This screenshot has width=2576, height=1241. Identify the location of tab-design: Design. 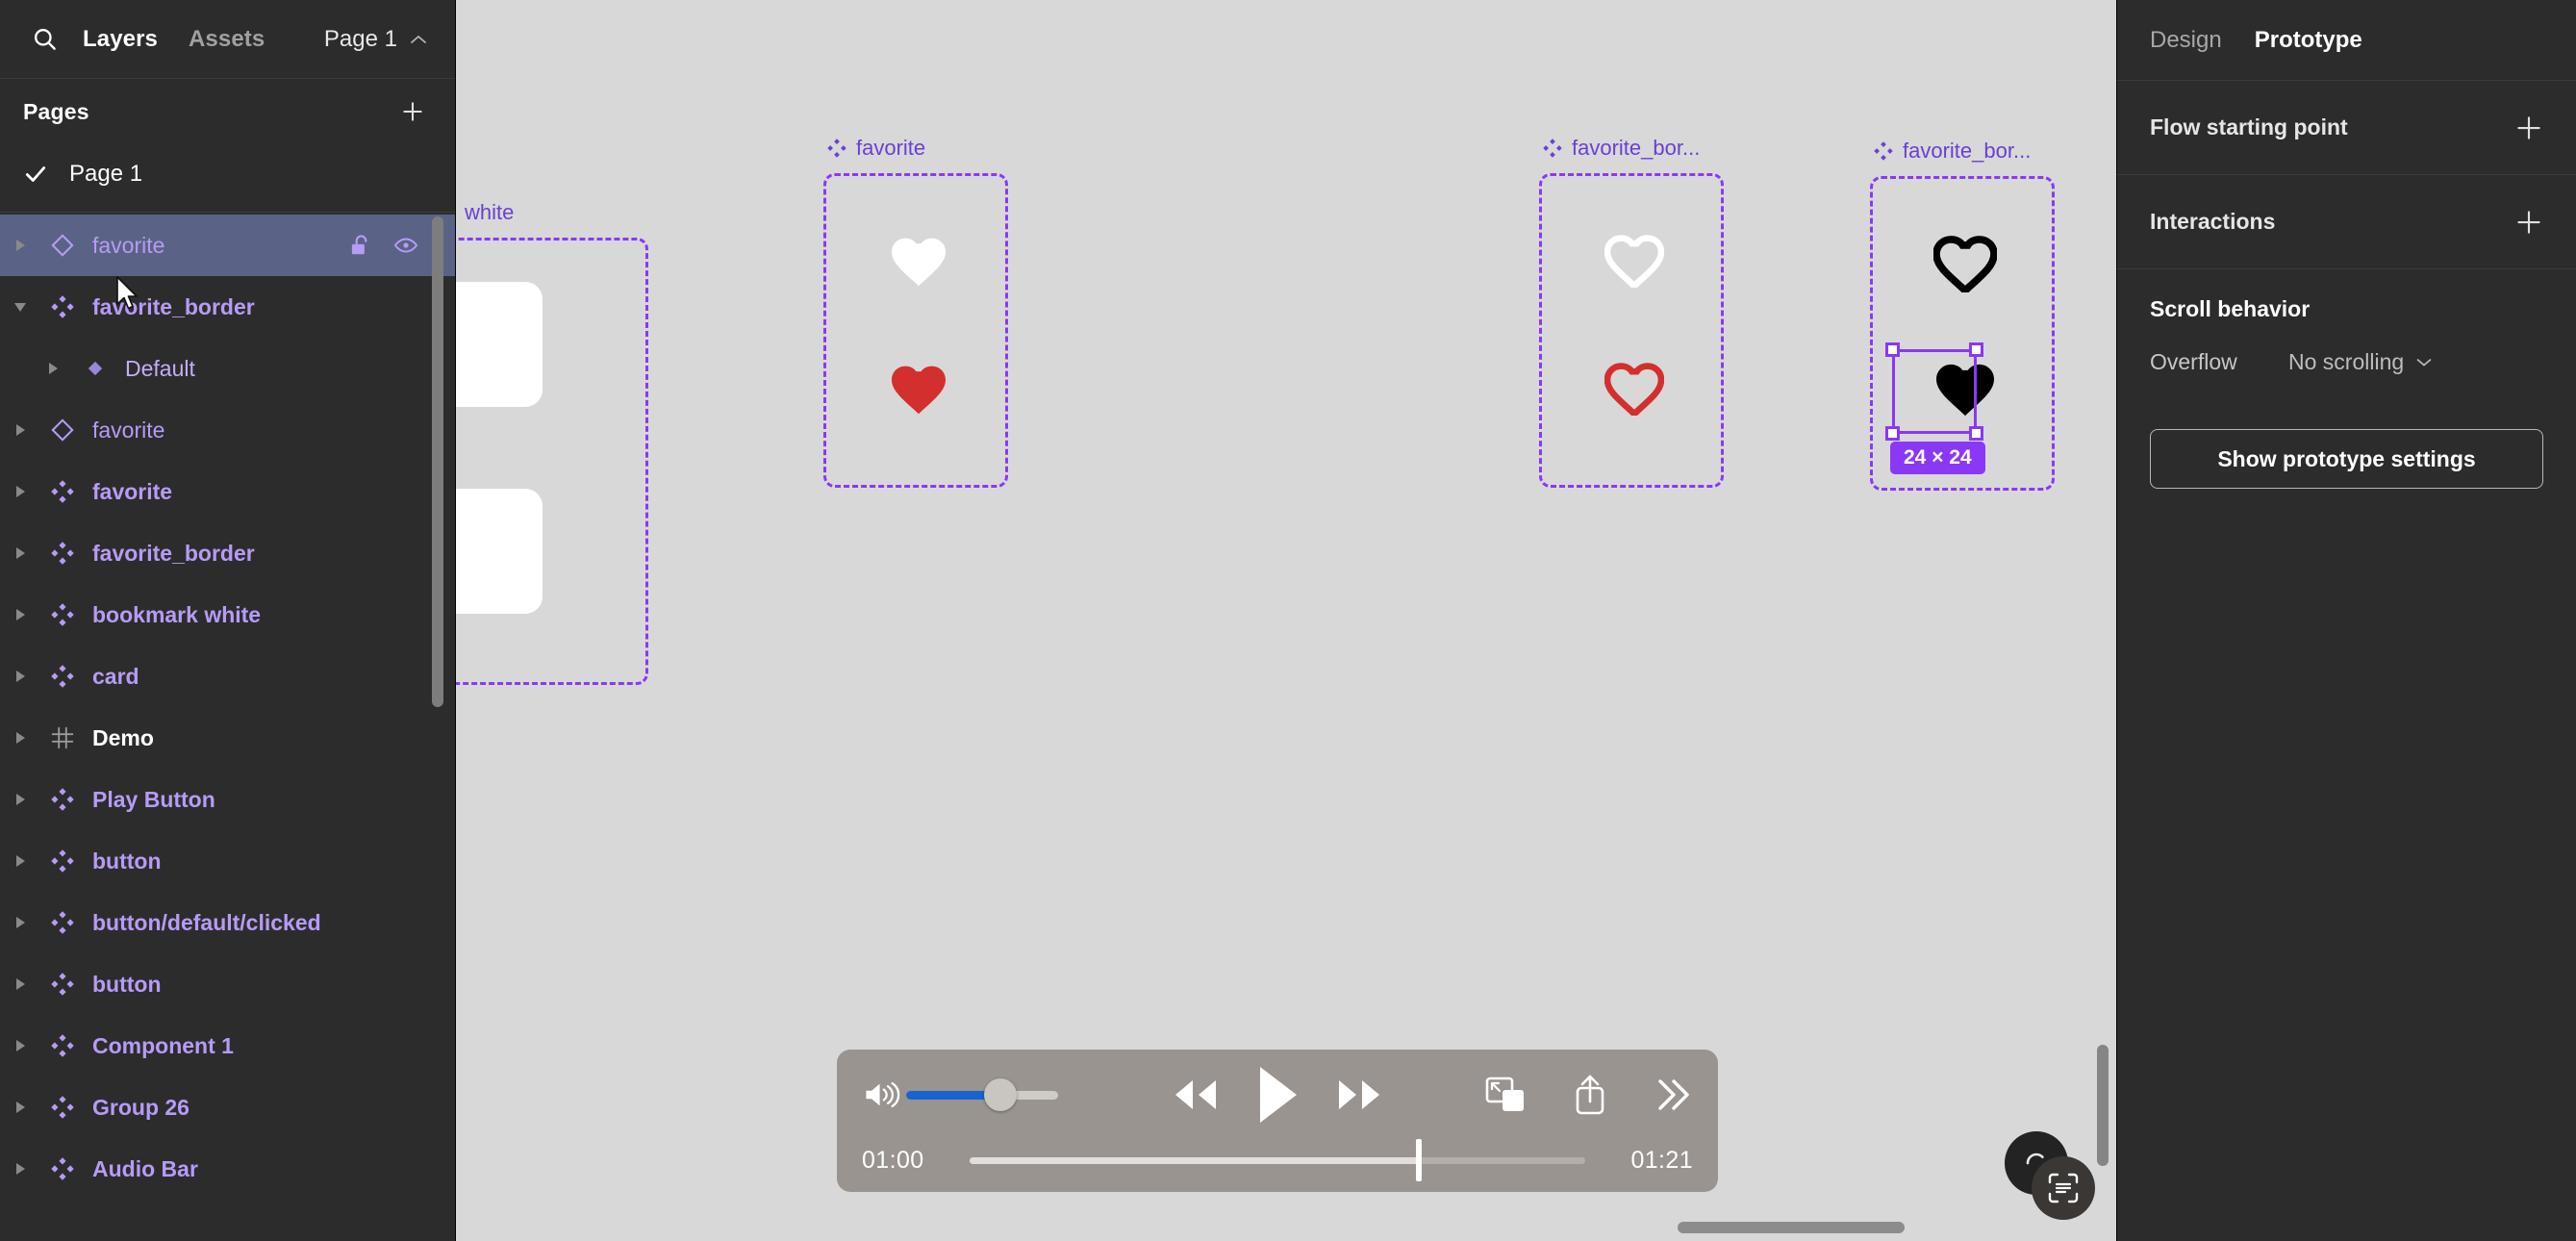
(2186, 40).